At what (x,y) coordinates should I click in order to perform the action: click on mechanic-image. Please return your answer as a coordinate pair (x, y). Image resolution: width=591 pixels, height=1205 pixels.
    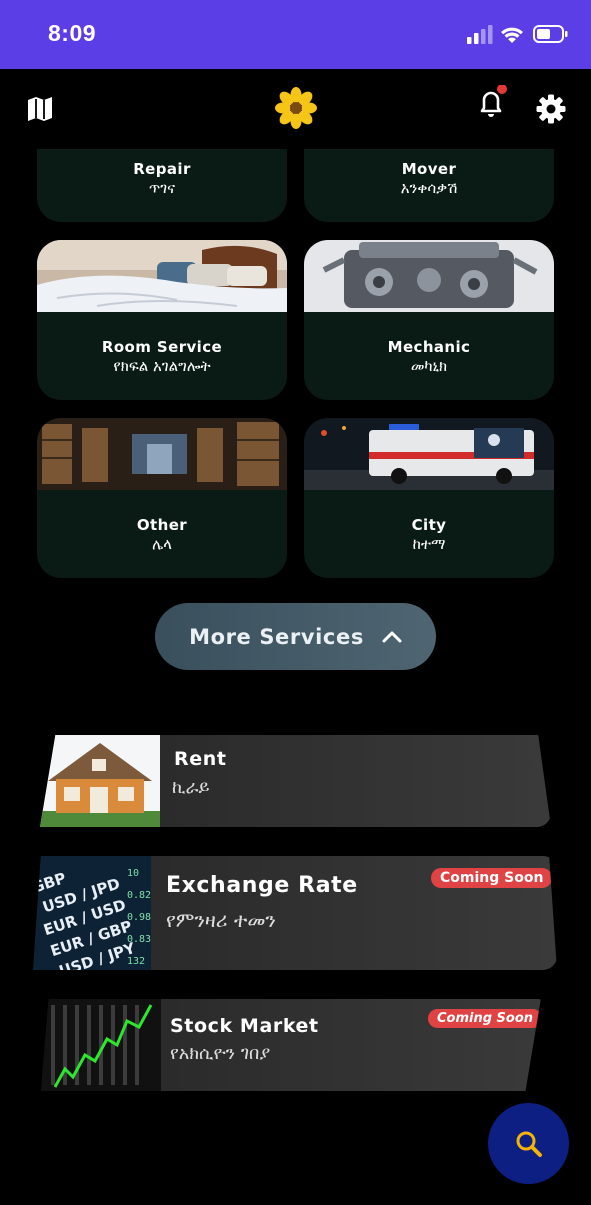
    Looking at the image, I should click on (429, 276).